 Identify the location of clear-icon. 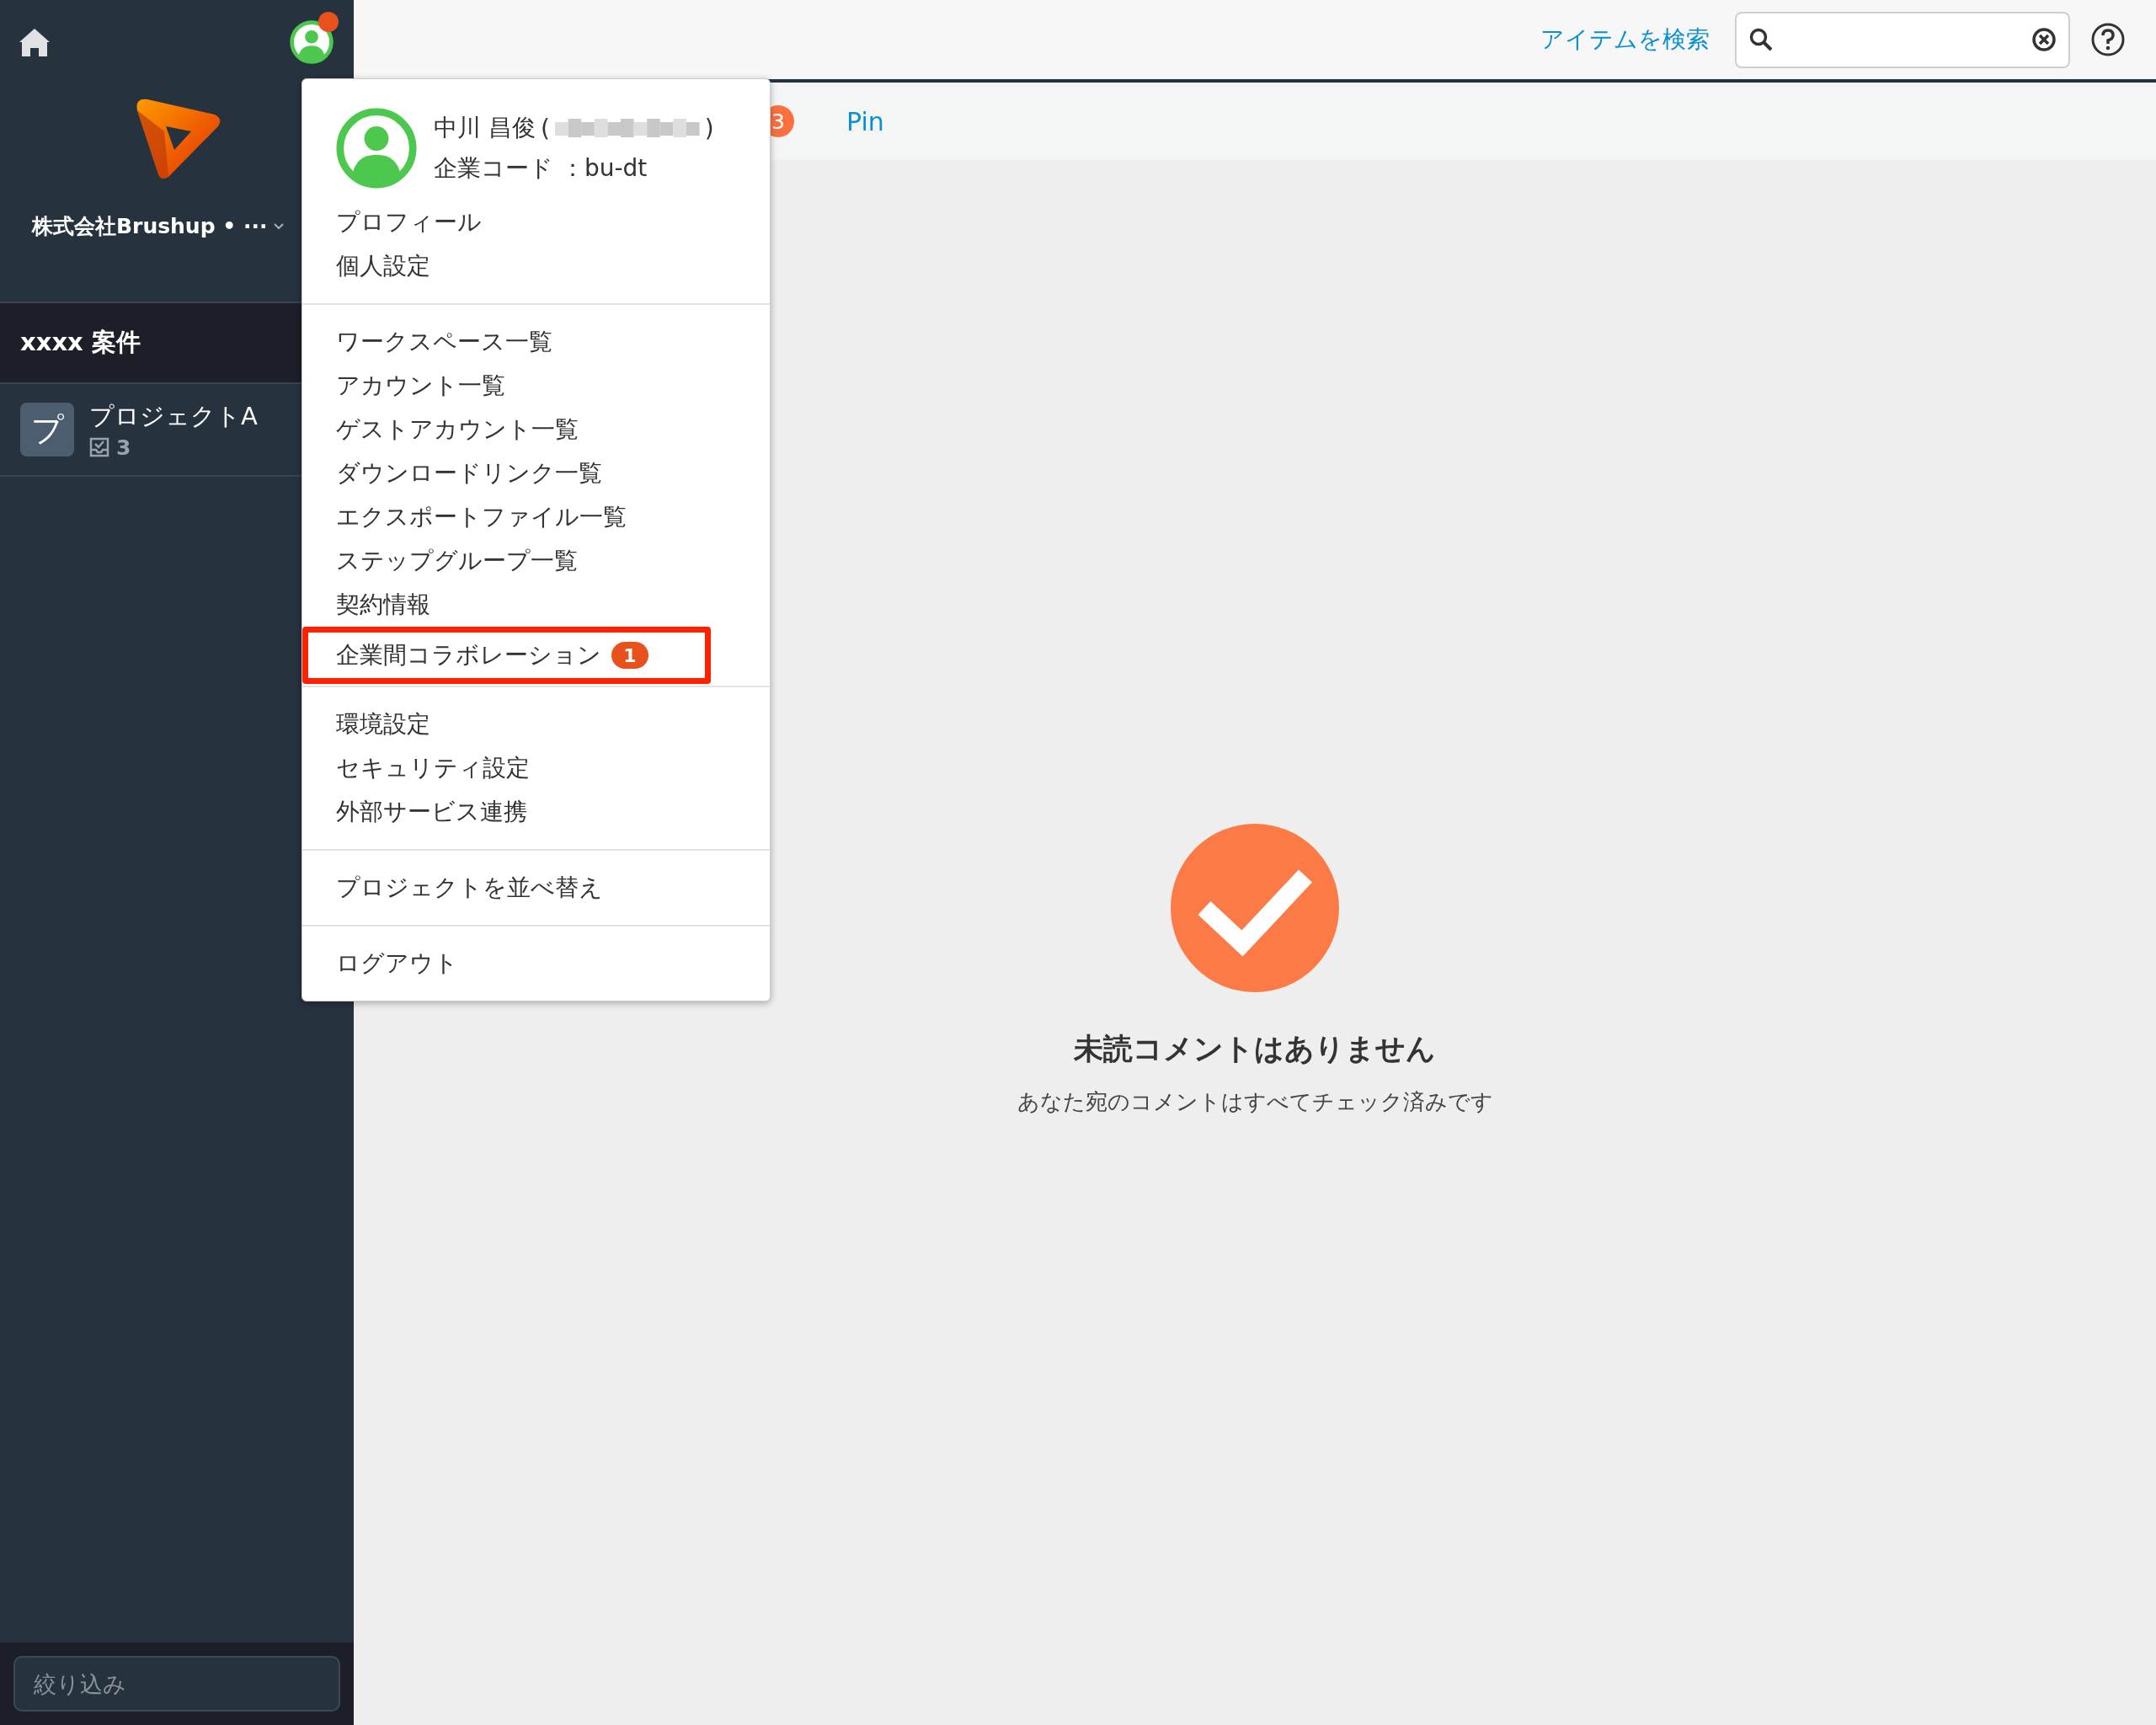
(2044, 39).